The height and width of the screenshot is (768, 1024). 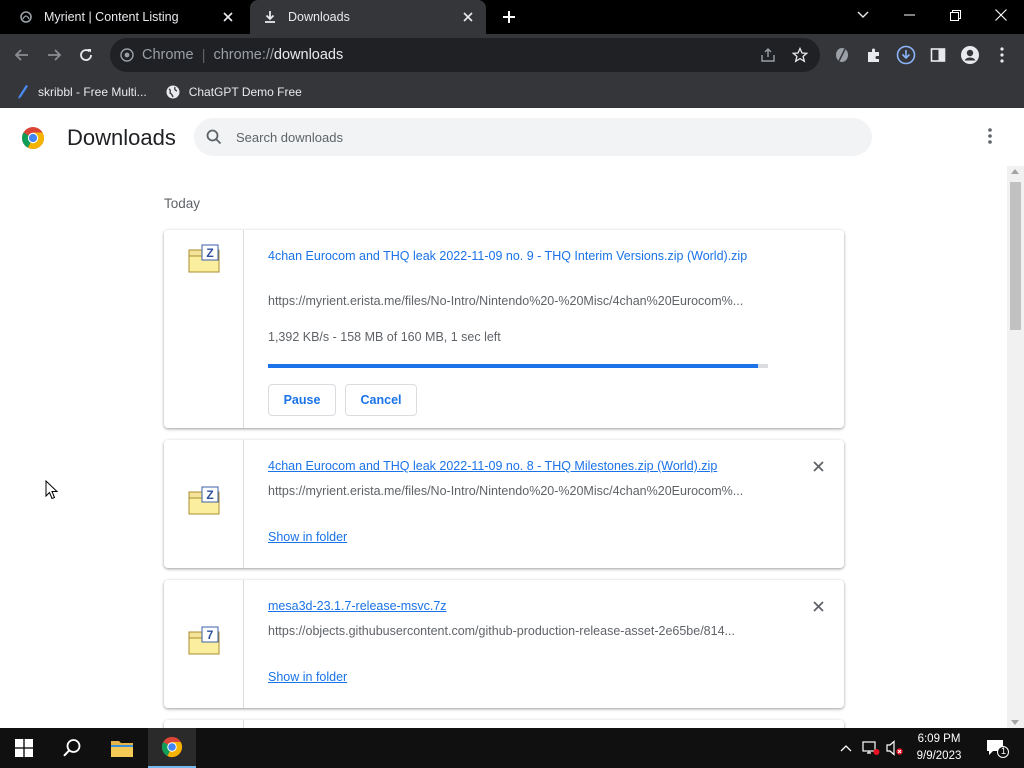 I want to click on 7z-file-icon: 7, so click(x=204, y=640).